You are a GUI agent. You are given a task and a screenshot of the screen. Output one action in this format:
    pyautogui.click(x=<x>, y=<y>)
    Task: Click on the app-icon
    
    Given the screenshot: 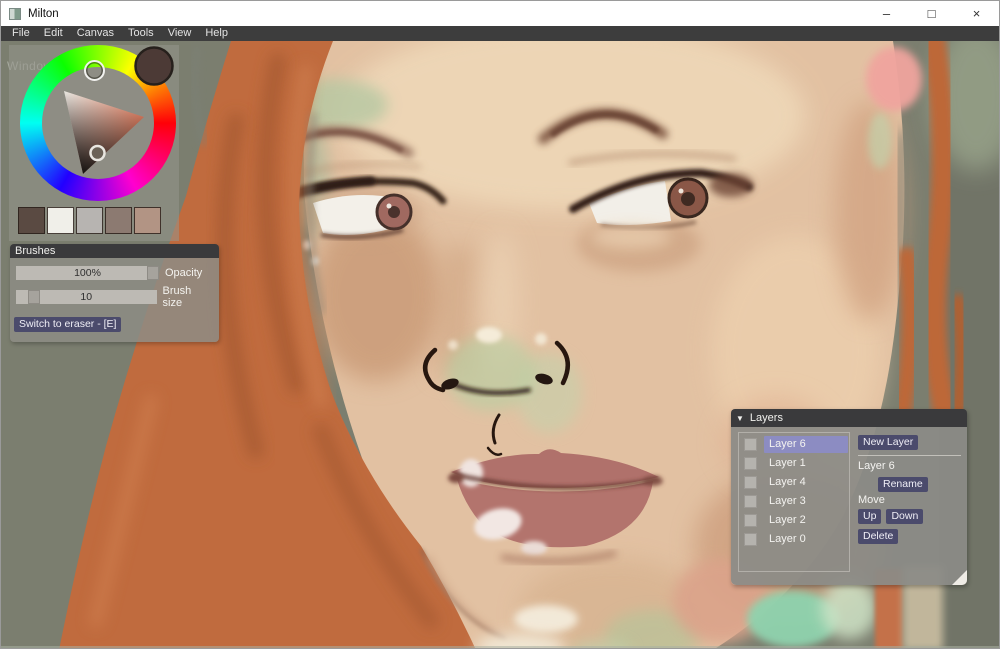 What is the action you would take?
    pyautogui.click(x=15, y=13)
    